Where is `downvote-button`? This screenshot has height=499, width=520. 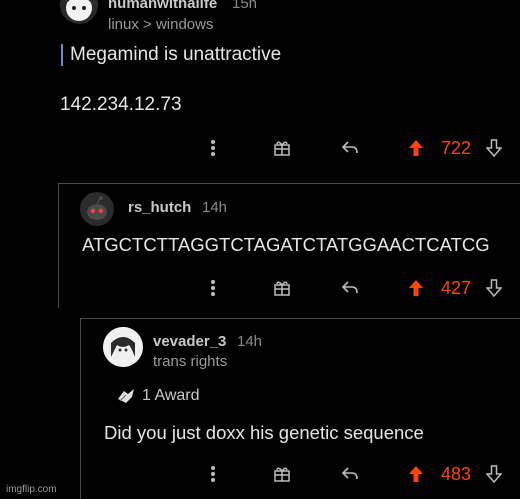 downvote-button is located at coordinates (494, 474).